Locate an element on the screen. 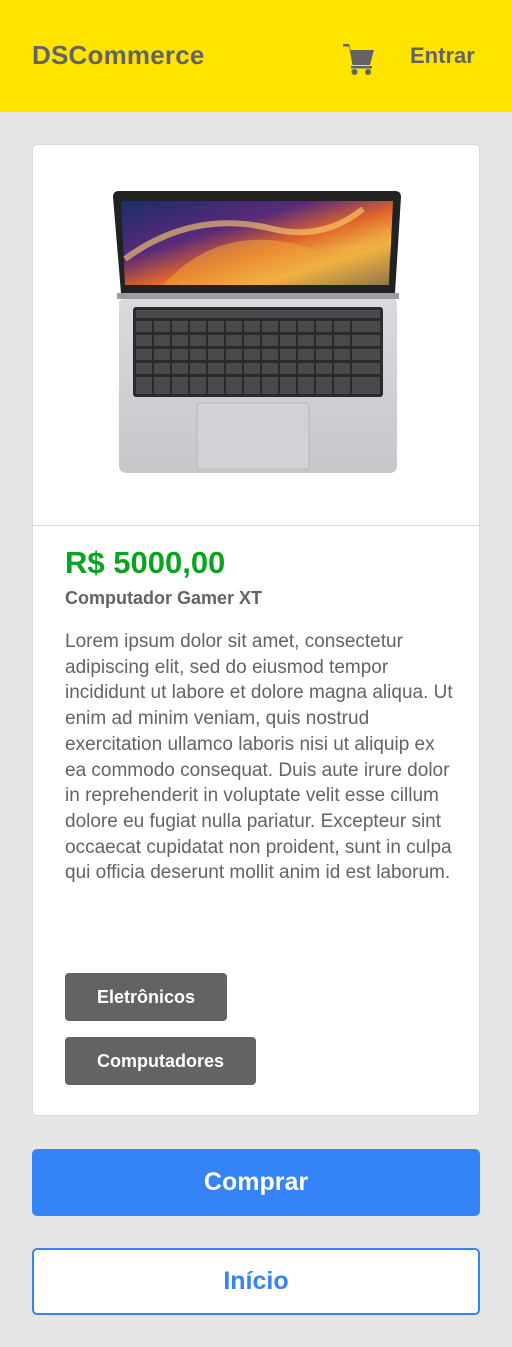 Image resolution: width=512 pixels, height=1347 pixels. product-name: Computador Gamer XT is located at coordinates (164, 598).